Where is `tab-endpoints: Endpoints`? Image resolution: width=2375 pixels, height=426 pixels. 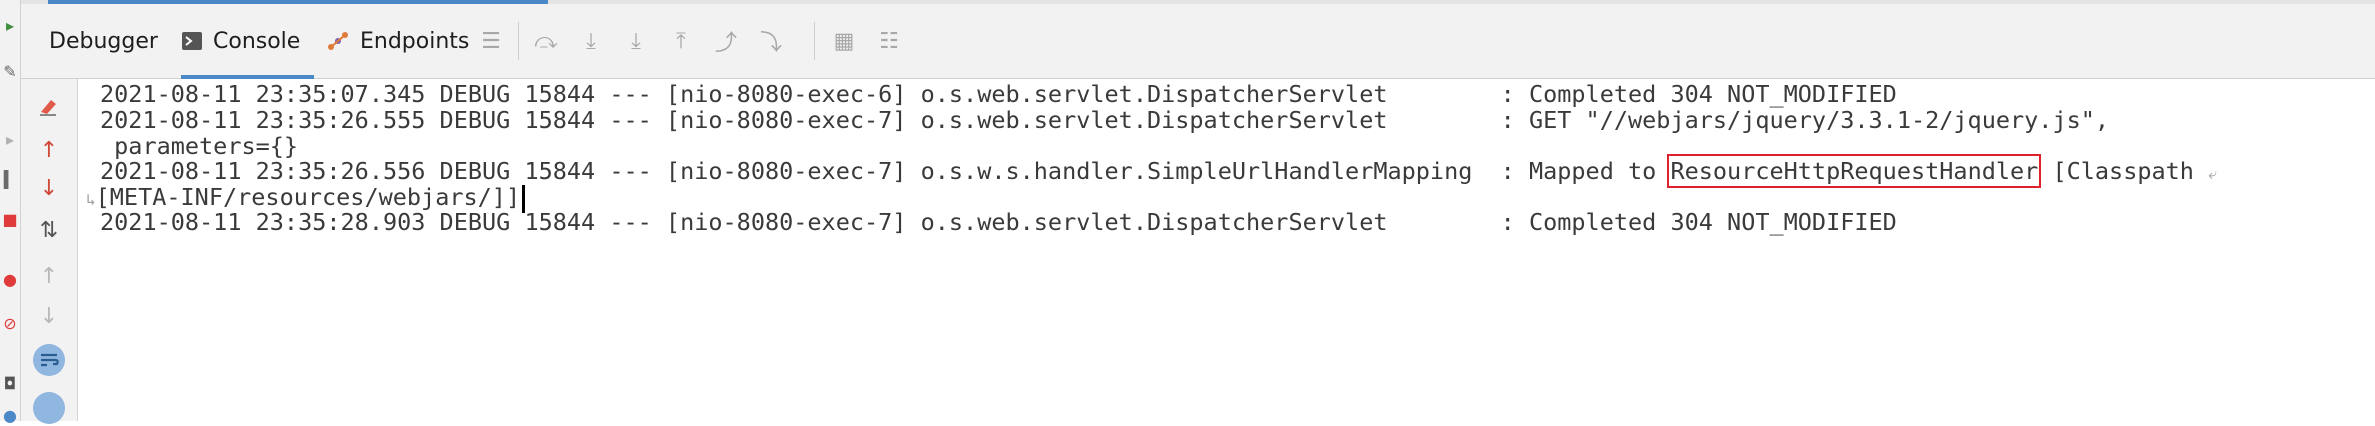
tab-endpoints: Endpoints is located at coordinates (397, 41).